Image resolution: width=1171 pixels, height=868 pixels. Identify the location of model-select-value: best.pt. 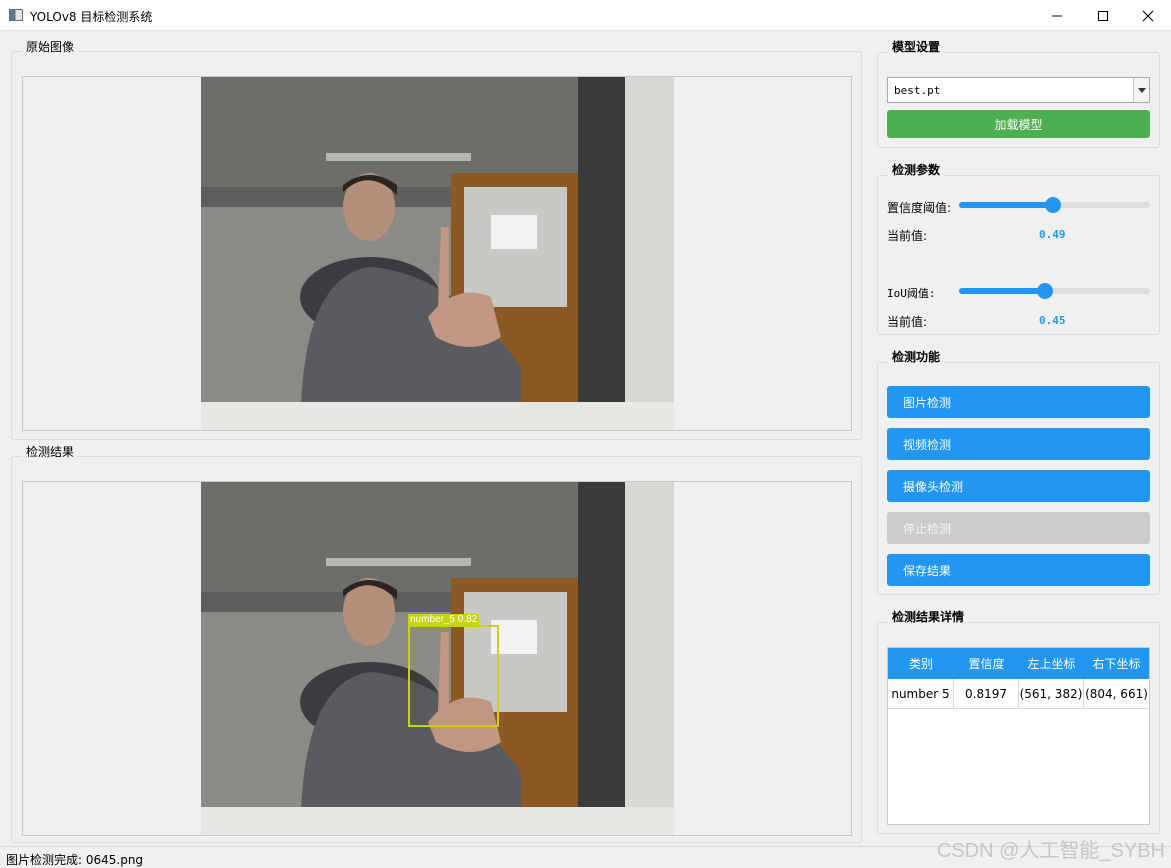
(917, 90).